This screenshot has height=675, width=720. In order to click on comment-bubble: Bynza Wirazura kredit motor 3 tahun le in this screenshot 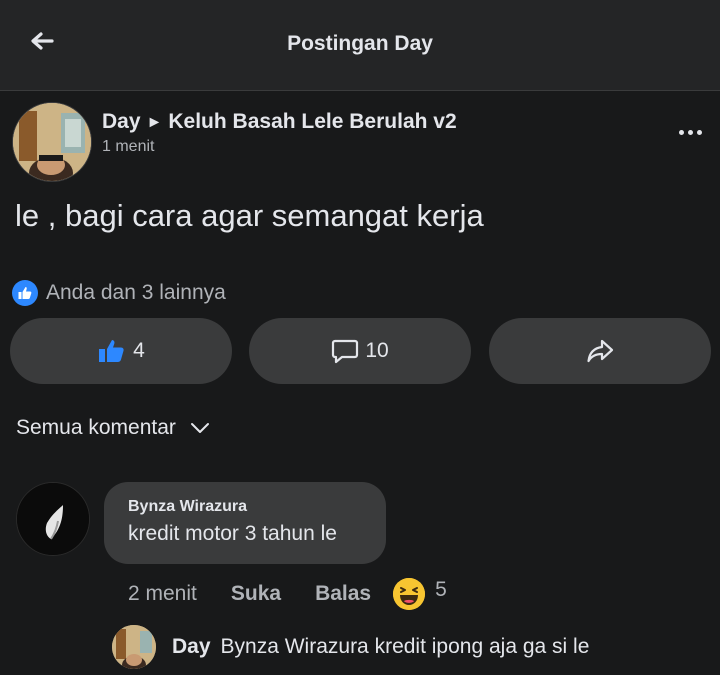, I will do `click(245, 523)`.